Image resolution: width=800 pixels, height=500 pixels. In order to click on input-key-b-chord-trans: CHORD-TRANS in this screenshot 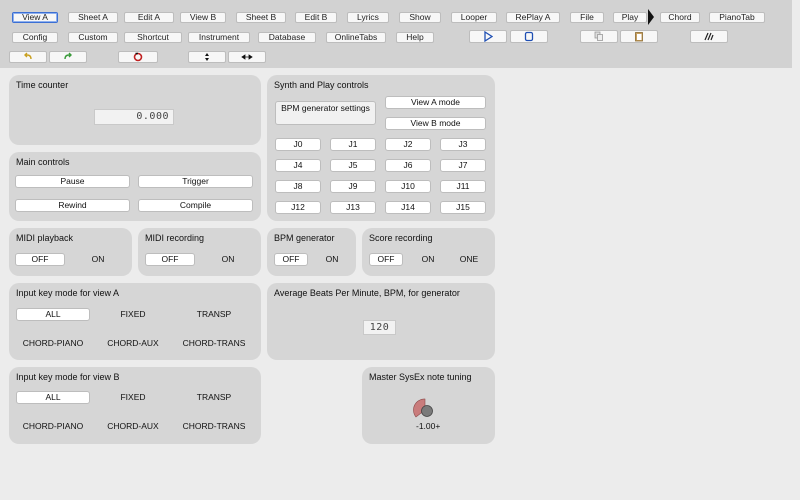, I will do `click(214, 426)`.